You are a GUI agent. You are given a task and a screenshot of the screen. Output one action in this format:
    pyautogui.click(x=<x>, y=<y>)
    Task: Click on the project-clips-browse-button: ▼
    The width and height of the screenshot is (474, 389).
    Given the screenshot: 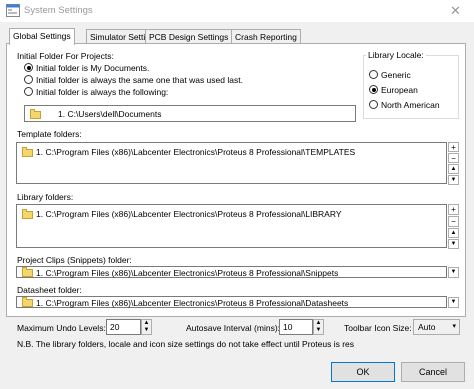 What is the action you would take?
    pyautogui.click(x=453, y=272)
    